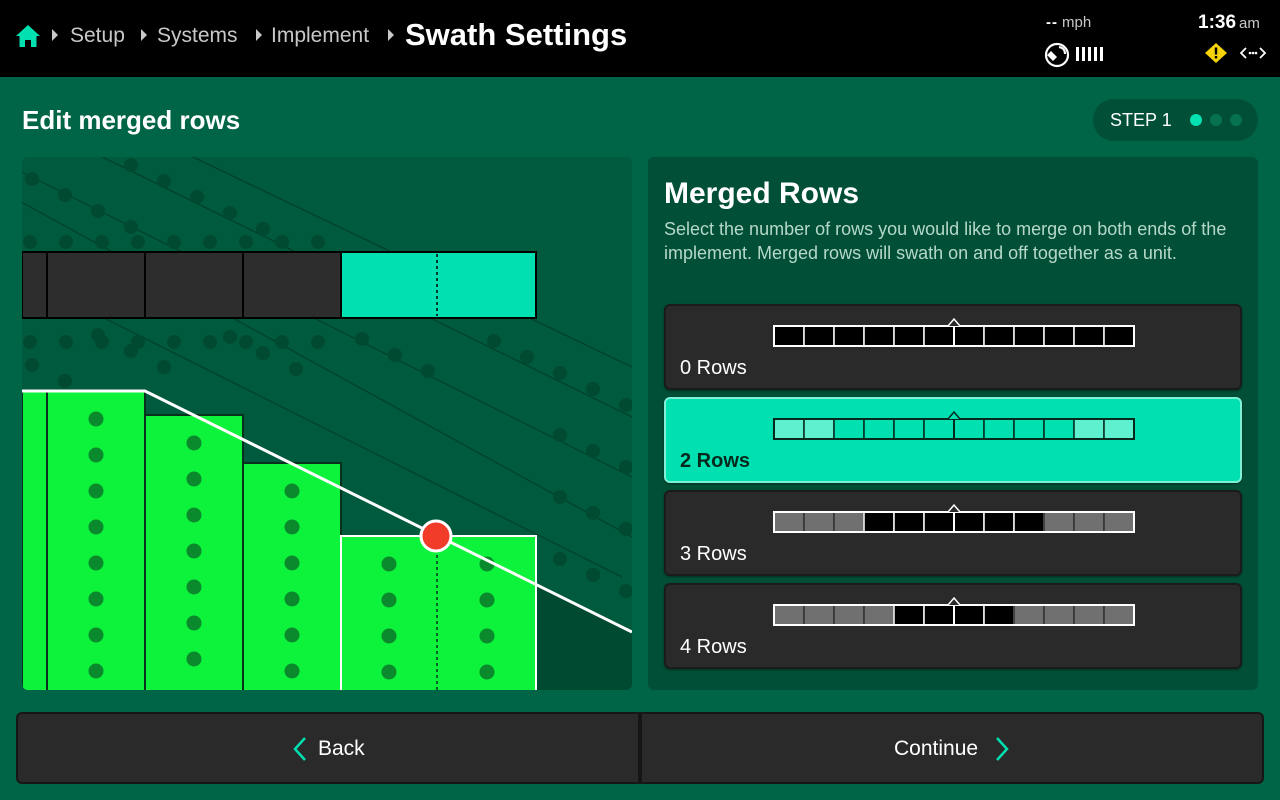 The image size is (1280, 800). I want to click on back-button-label: Back, so click(341, 748).